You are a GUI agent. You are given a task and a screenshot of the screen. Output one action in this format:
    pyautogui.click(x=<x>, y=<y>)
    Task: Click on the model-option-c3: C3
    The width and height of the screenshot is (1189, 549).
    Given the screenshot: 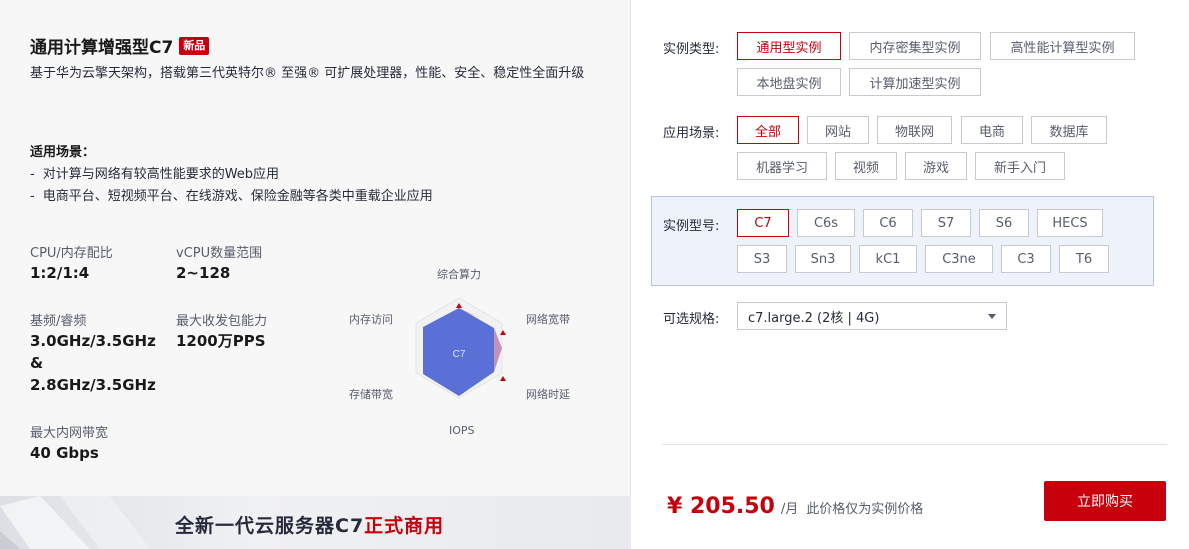 What is the action you would take?
    pyautogui.click(x=1026, y=259)
    